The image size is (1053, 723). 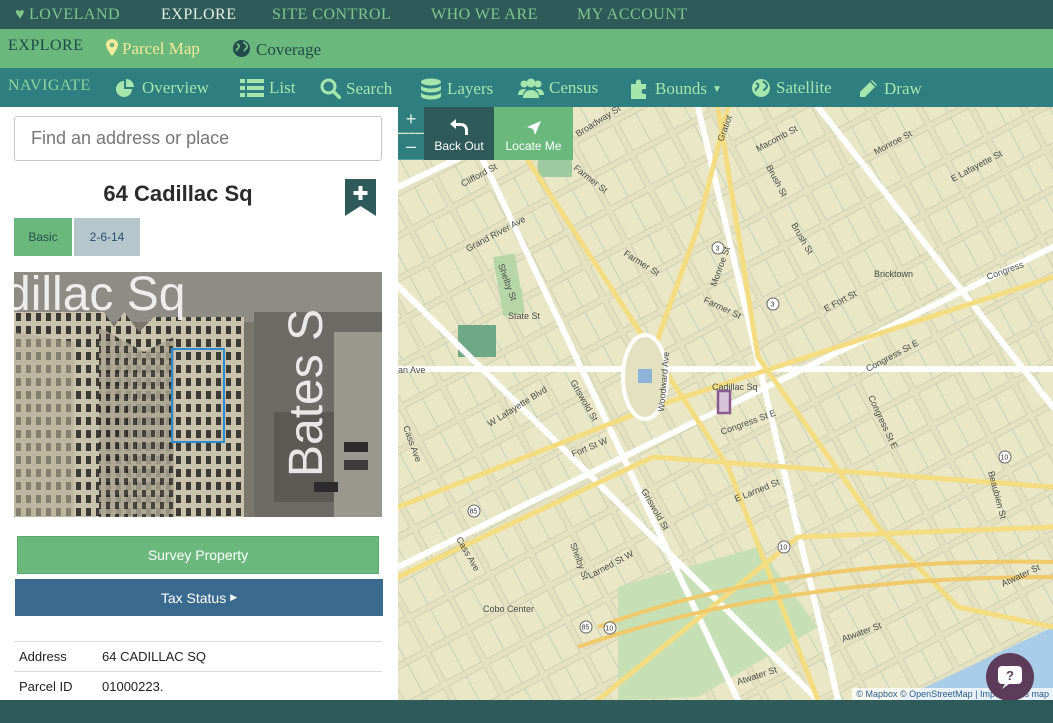 What do you see at coordinates (178, 193) in the screenshot?
I see `parcel-title: 64 Cadillac Sq` at bounding box center [178, 193].